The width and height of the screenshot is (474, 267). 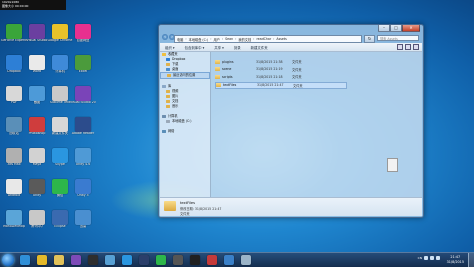 What do you see at coordinates (270, 85) in the screenshot?
I see `file-date: 31/8/2015 21:47` at bounding box center [270, 85].